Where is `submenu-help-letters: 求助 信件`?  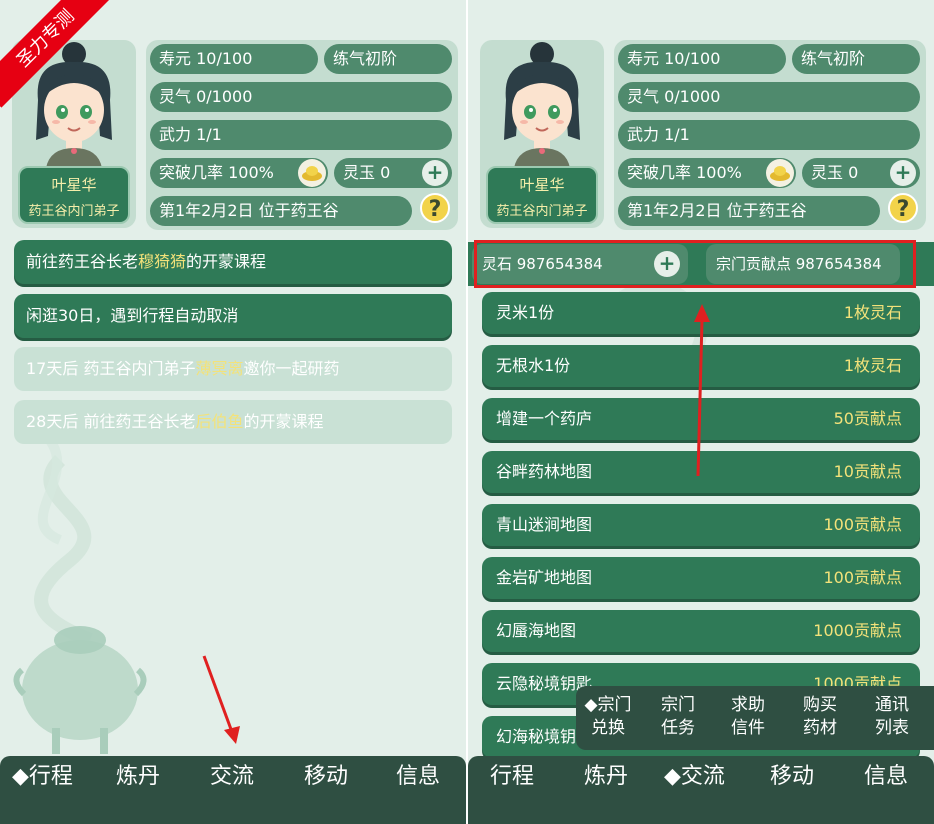
submenu-help-letters: 求助 信件 is located at coordinates (748, 717).